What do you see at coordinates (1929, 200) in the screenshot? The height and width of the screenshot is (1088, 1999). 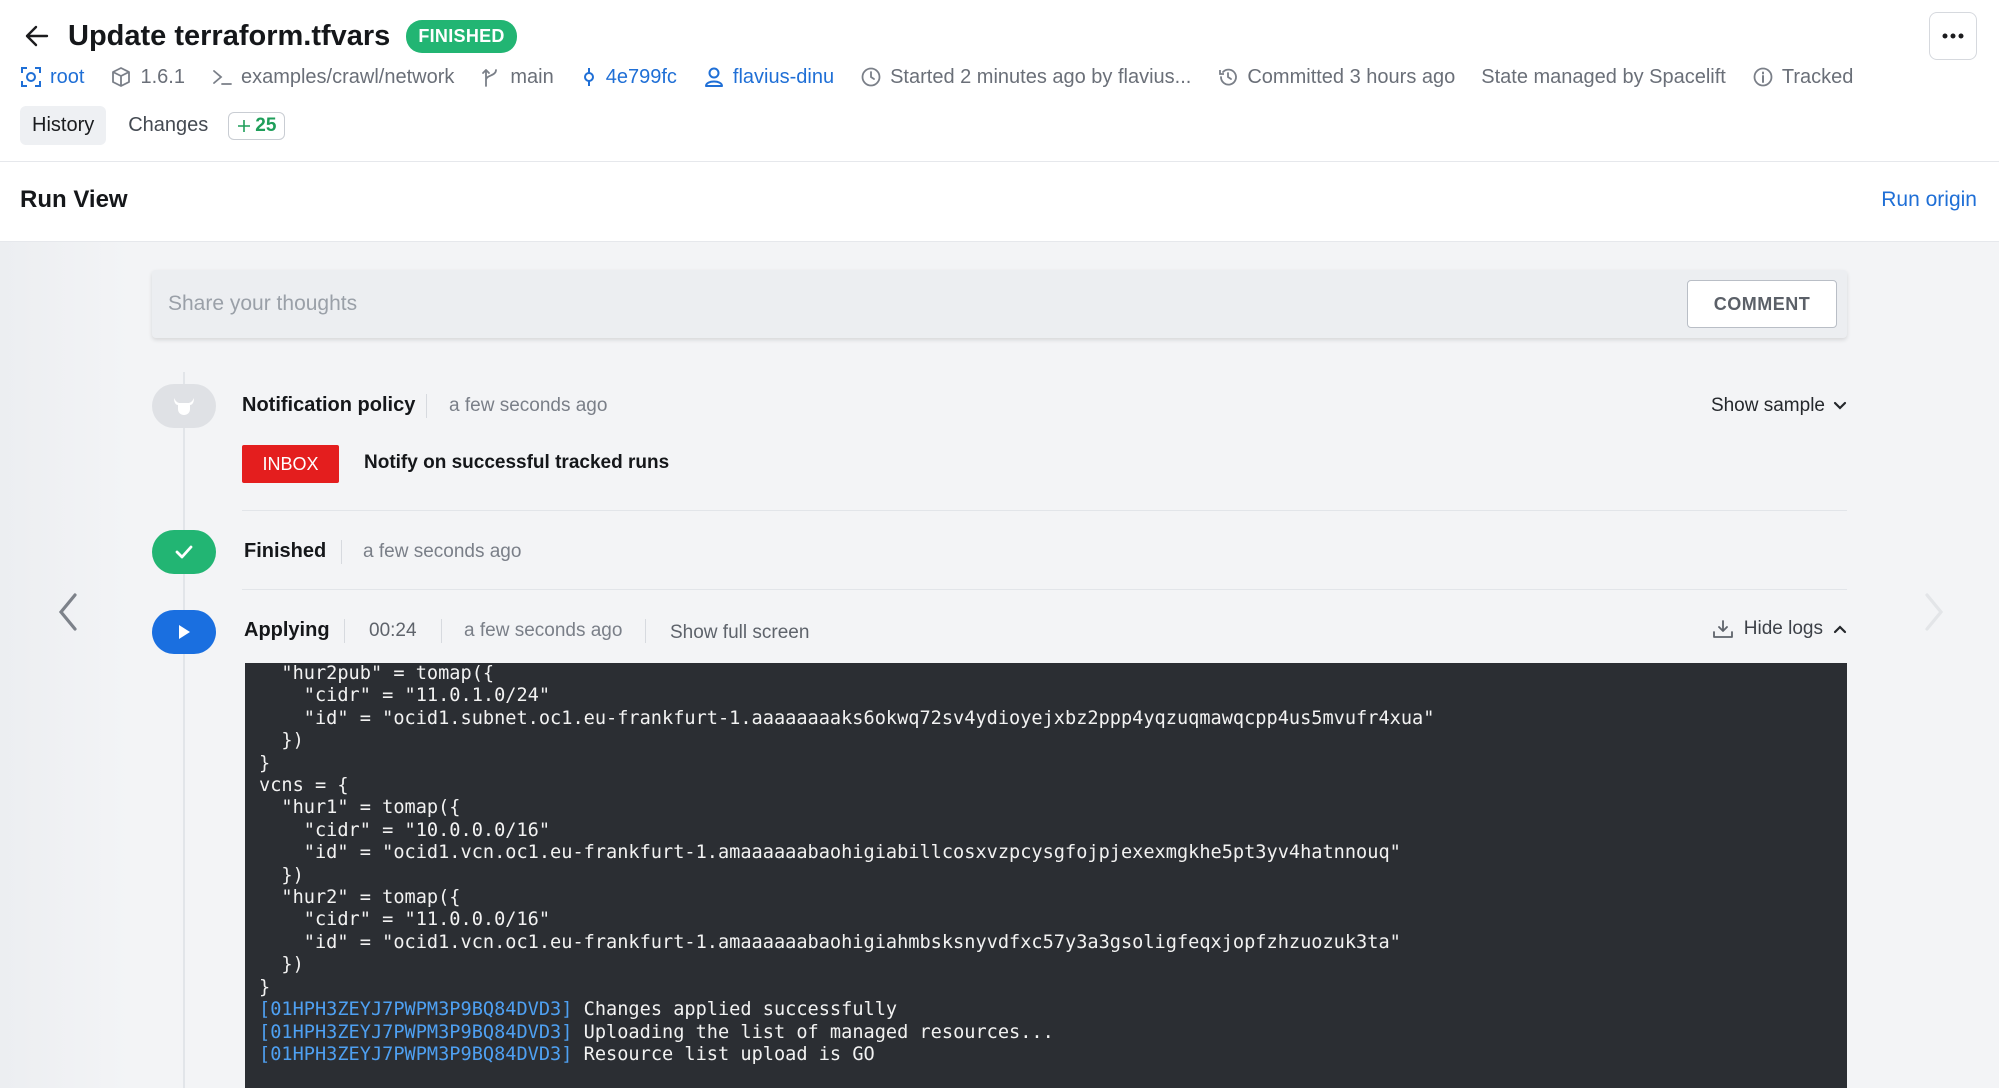 I see `run-origin-link: Run origin` at bounding box center [1929, 200].